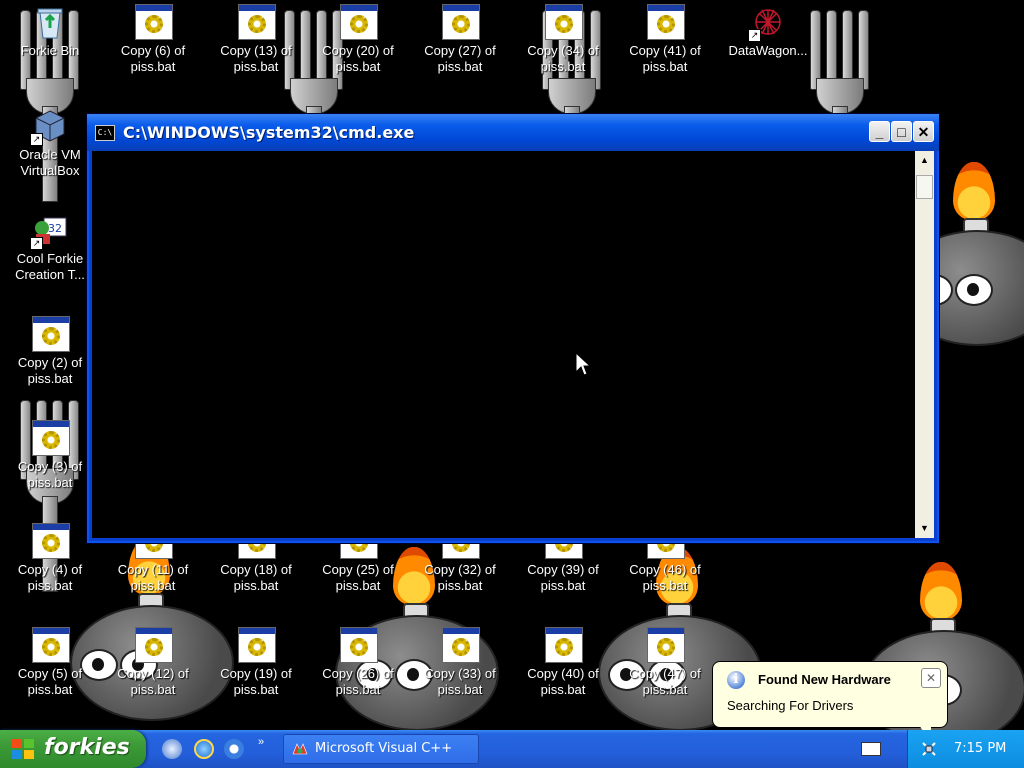 The width and height of the screenshot is (1024, 768). Describe the element at coordinates (261, 742) in the screenshot. I see `quick-launch-overflow-button: »` at that location.